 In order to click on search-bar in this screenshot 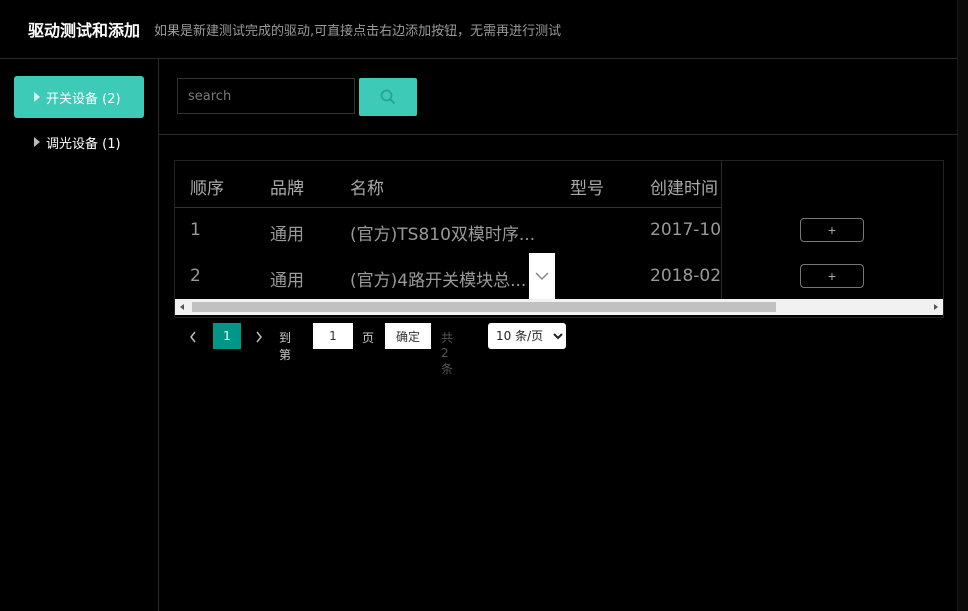, I will do `click(558, 97)`.